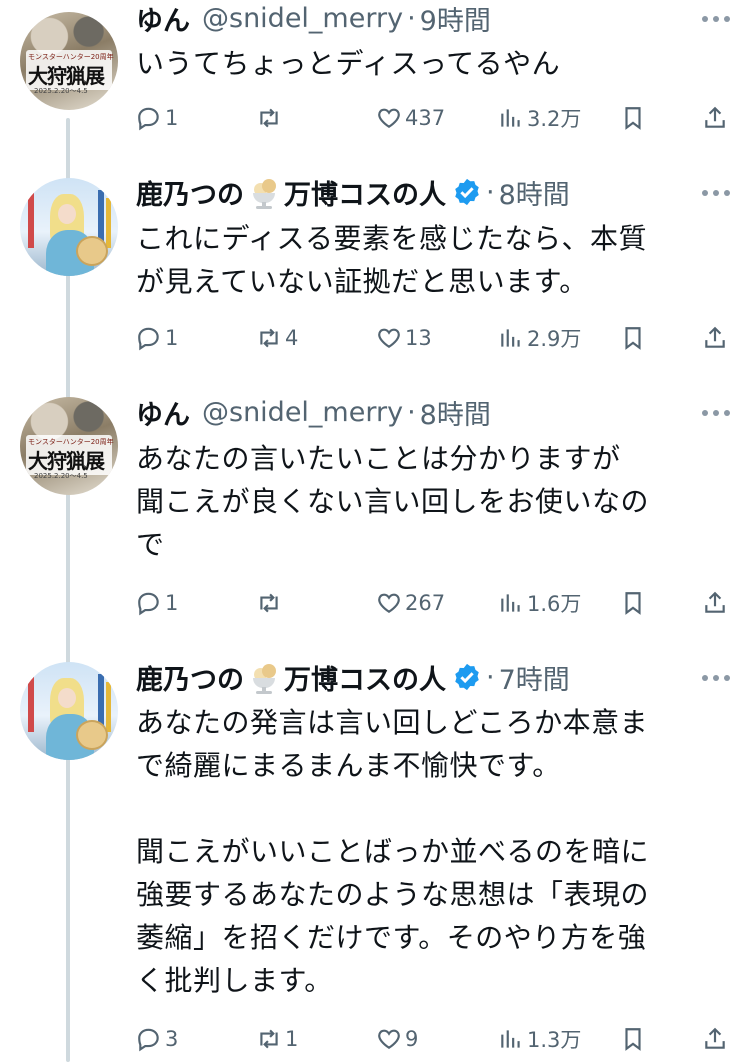 This screenshot has height=1062, width=750. Describe the element at coordinates (554, 339) in the screenshot. I see `view-count: 2.9万` at that location.